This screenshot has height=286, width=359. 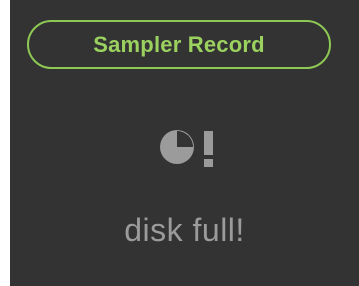 I want to click on page-title: Sampler Record, so click(x=179, y=44).